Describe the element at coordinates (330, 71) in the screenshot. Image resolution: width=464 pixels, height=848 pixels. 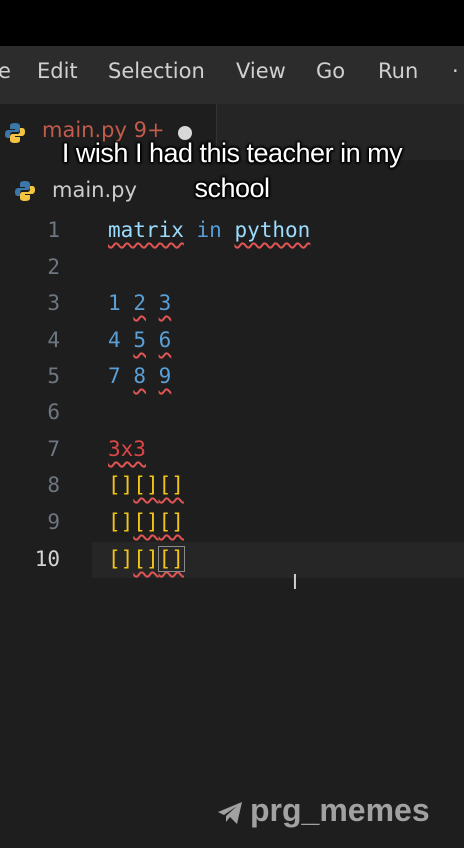
I see `menu-item-go: Go` at that location.